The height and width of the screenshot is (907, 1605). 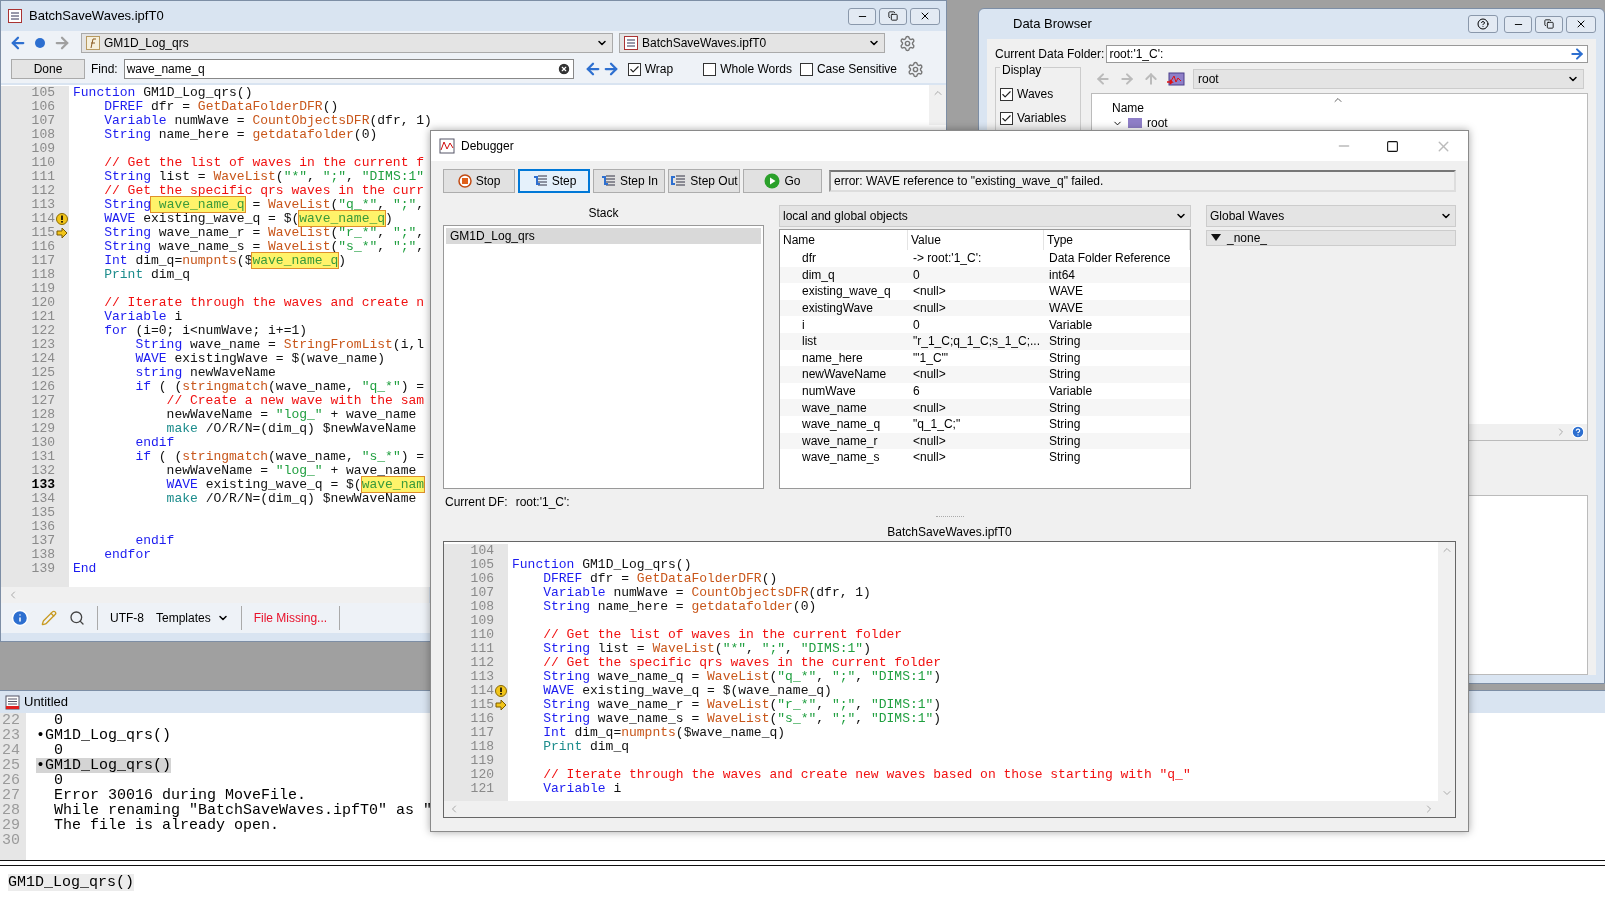 I want to click on encoding-label: UTF-8, so click(x=127, y=618).